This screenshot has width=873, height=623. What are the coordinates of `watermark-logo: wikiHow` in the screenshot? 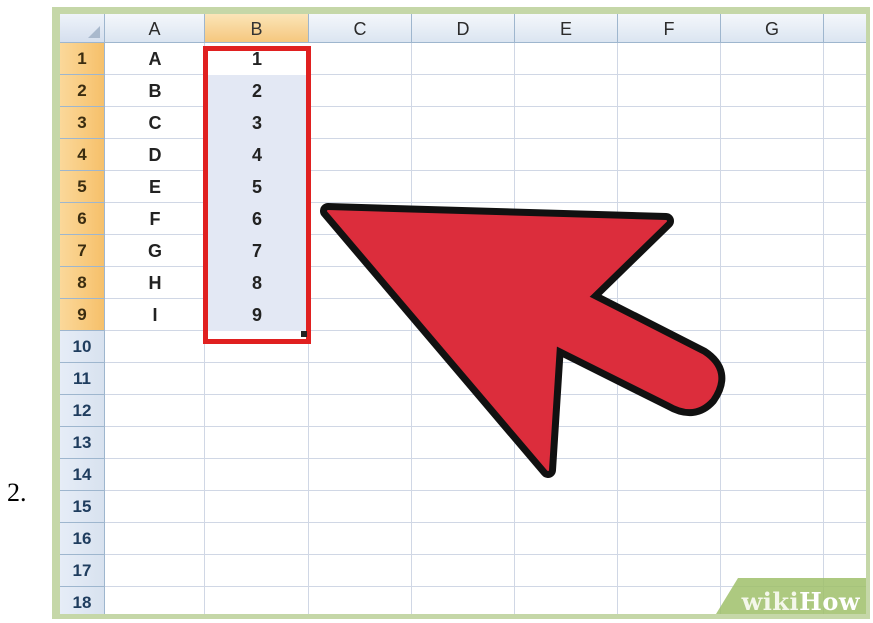 It's located at (800, 600).